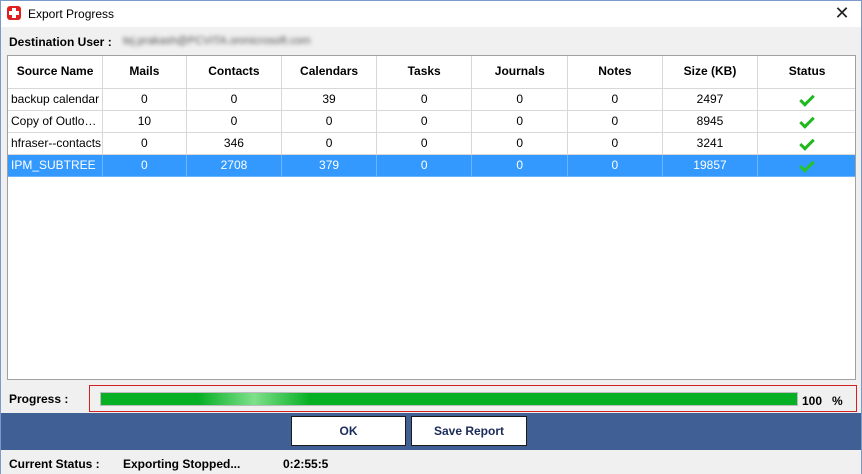  What do you see at coordinates (431, 14) in the screenshot?
I see `title-bar: Export Progress ✕` at bounding box center [431, 14].